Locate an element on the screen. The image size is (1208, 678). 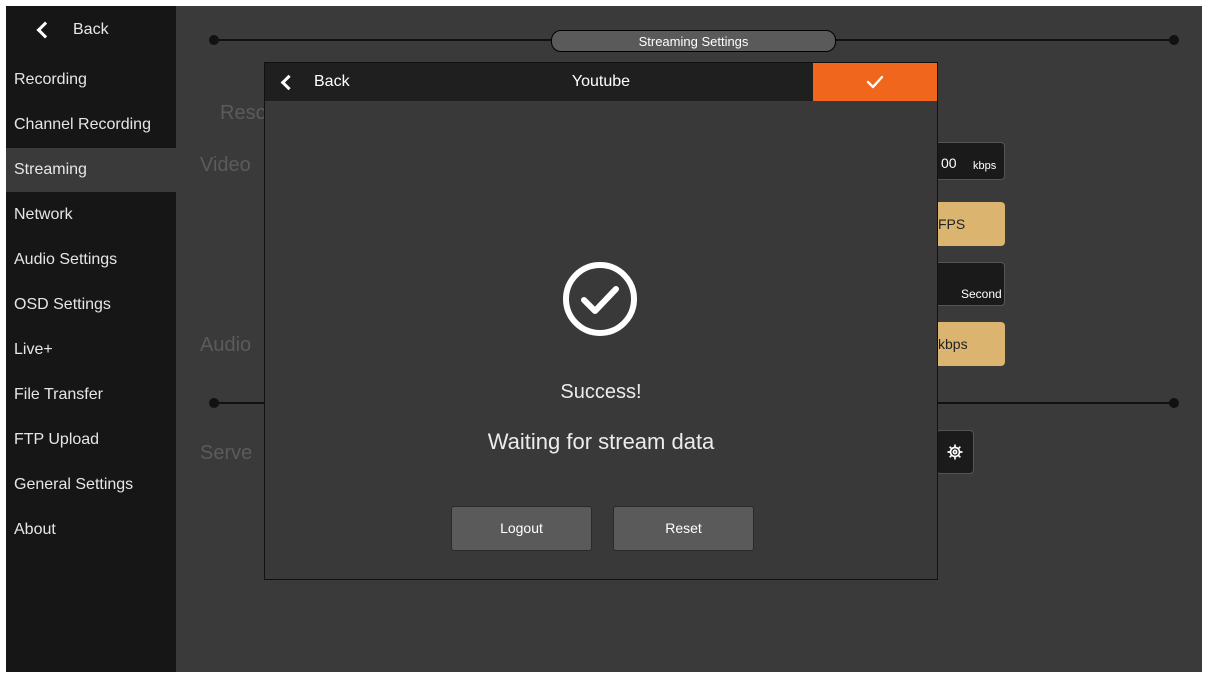
status-text: Success! is located at coordinates (601, 392).